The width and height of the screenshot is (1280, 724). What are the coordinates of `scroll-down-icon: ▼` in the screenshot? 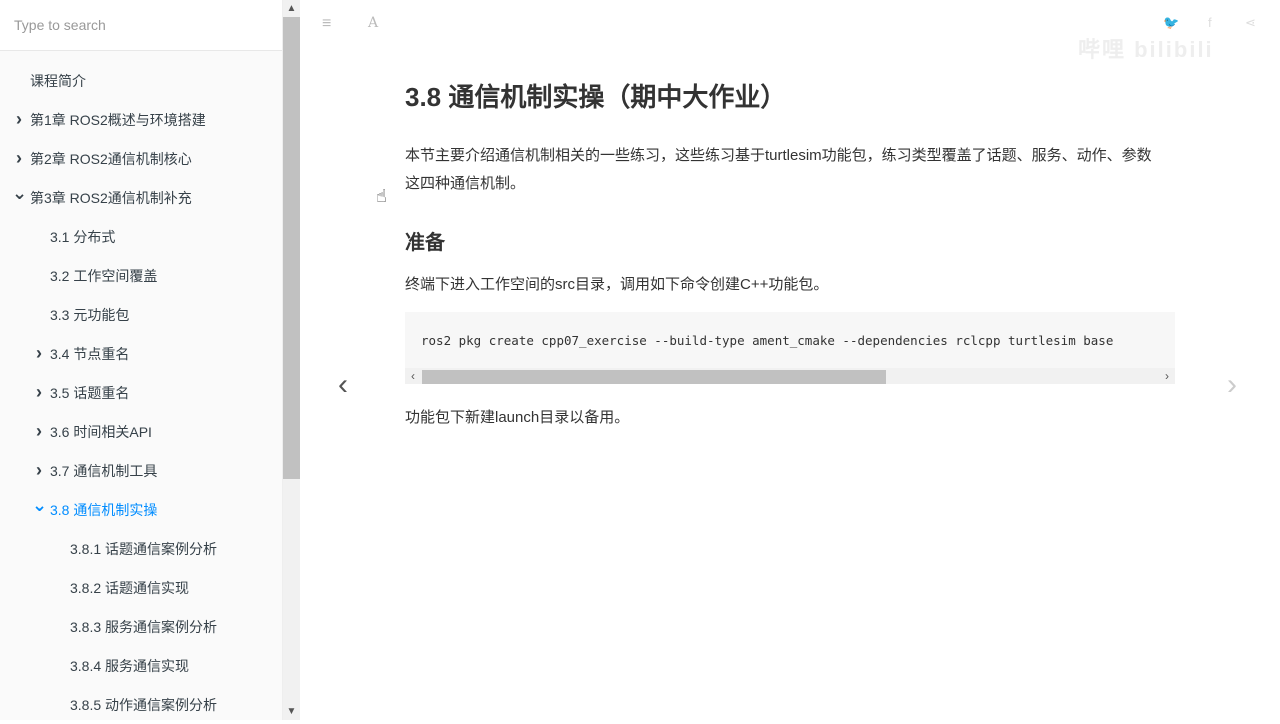 It's located at (291, 711).